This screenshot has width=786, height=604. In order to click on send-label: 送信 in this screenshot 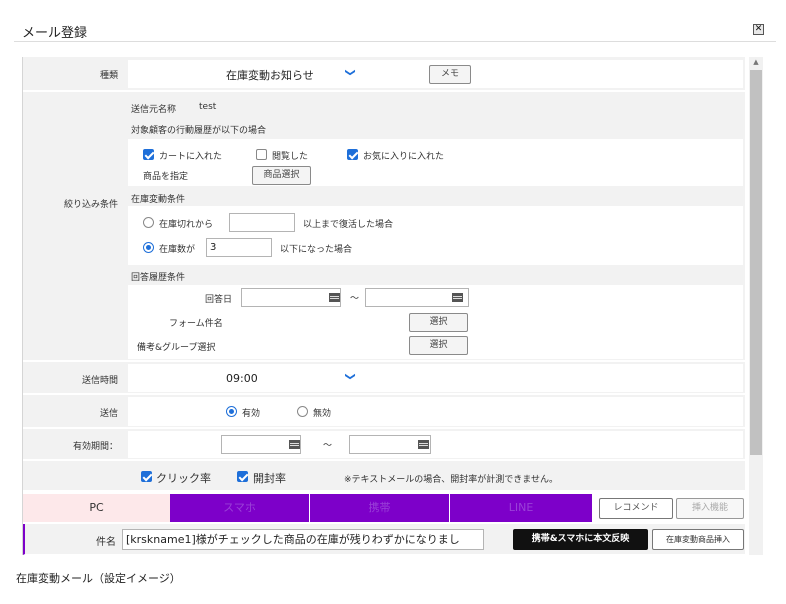, I will do `click(108, 414)`.